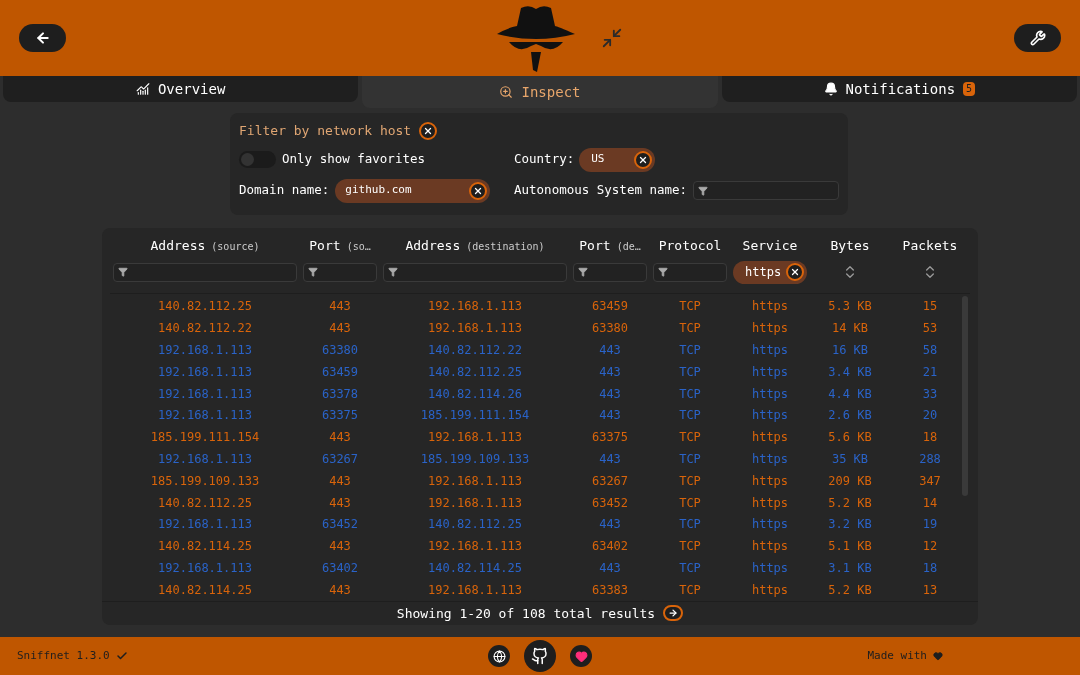 This screenshot has width=1080, height=675. I want to click on column-header: Bytes, so click(850, 246).